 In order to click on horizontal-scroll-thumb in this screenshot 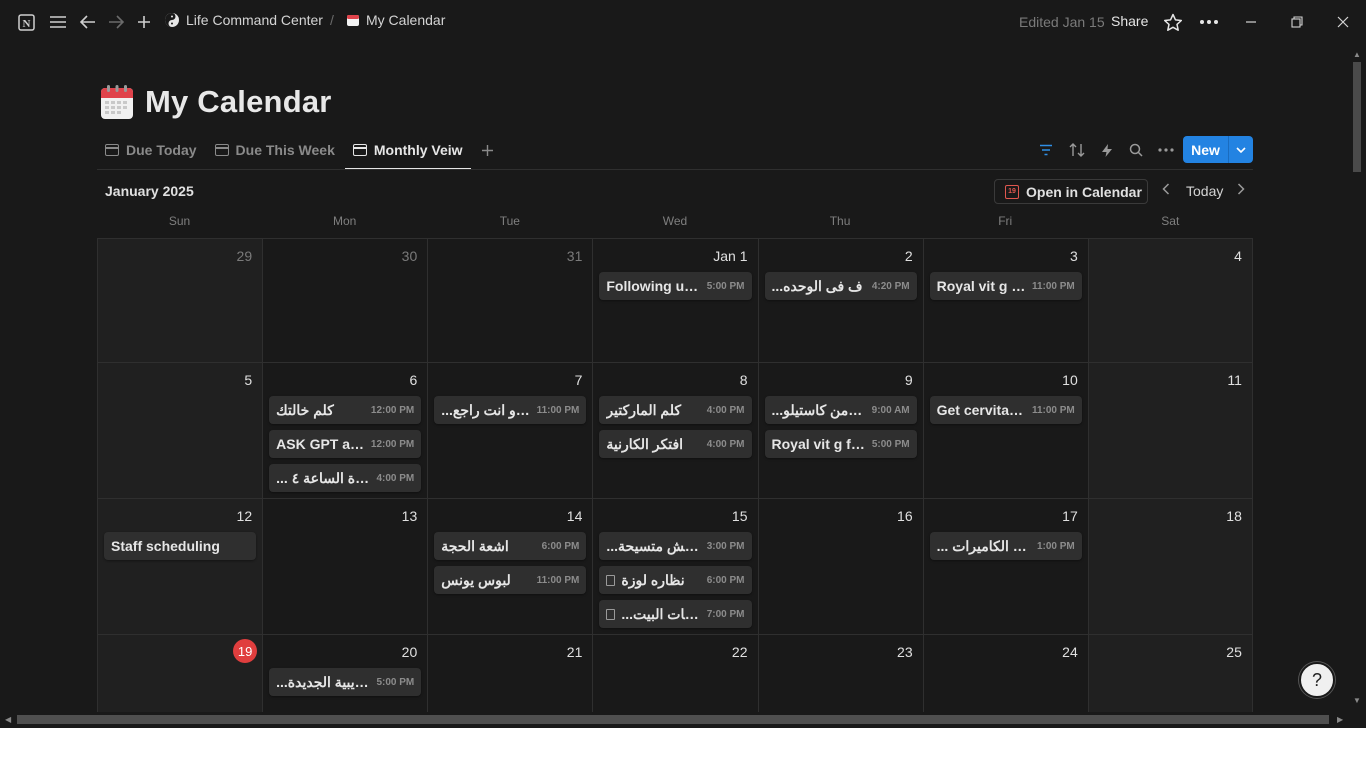, I will do `click(673, 719)`.